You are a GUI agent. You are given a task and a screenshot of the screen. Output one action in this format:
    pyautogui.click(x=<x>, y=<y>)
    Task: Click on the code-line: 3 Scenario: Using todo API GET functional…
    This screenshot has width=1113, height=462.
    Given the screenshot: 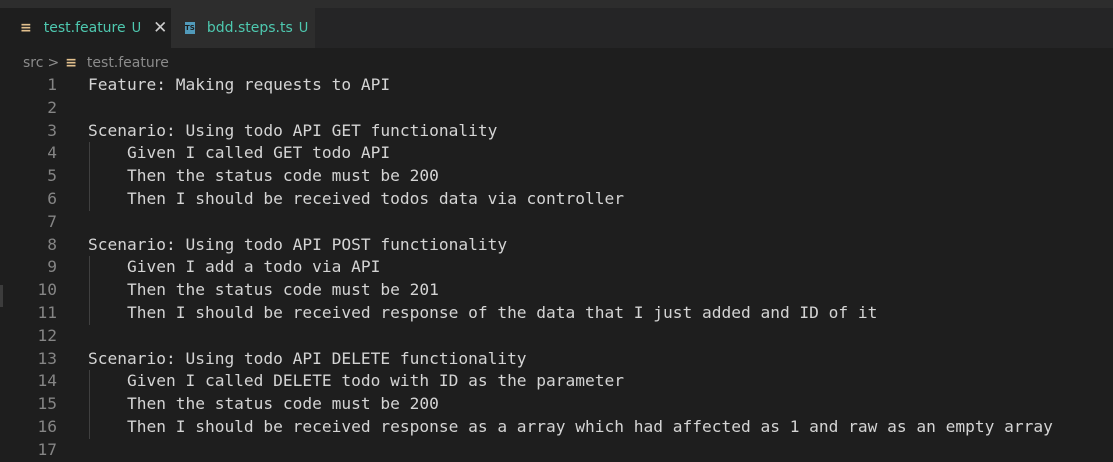 What is the action you would take?
    pyautogui.click(x=556, y=131)
    